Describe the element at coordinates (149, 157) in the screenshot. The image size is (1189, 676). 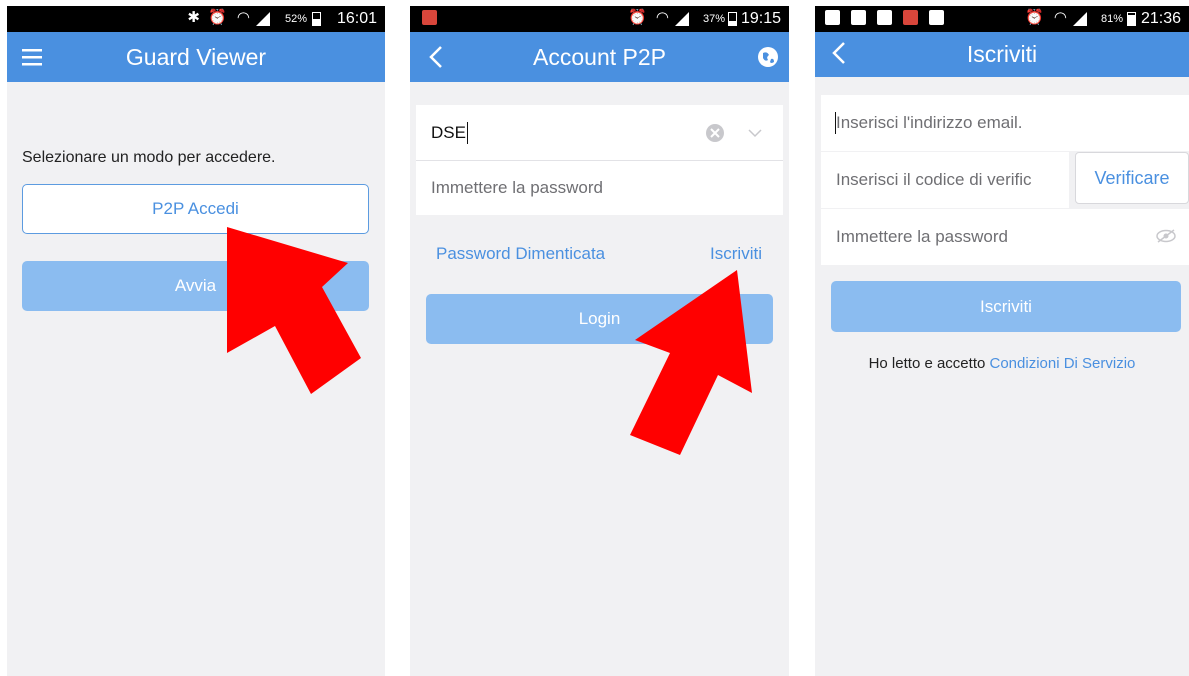
I see `login-mode-prompt: Selezionare un modo per accedere.` at that location.